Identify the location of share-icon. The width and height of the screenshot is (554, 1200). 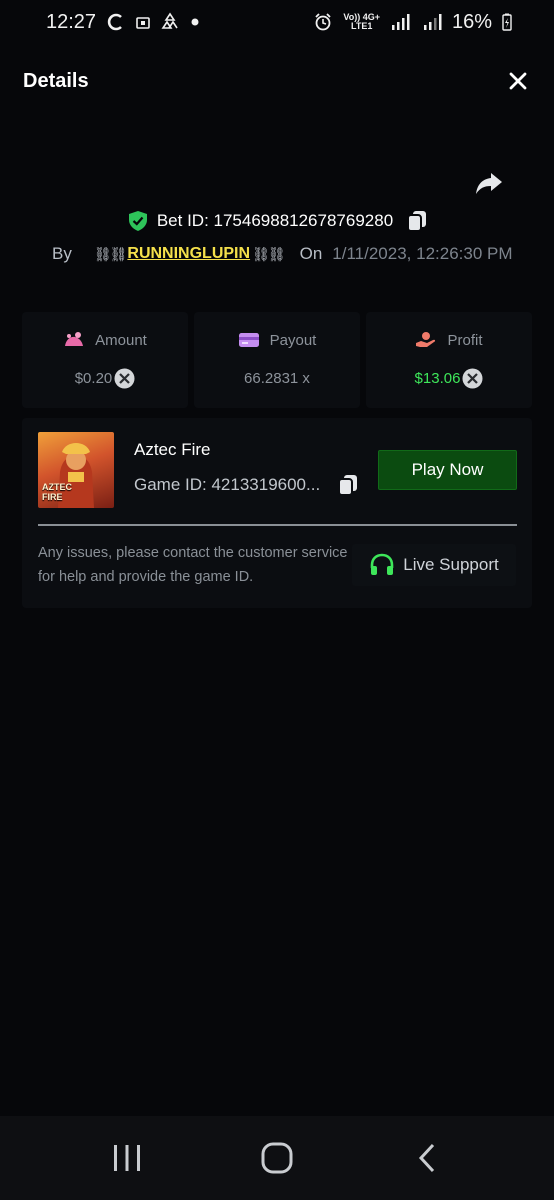
(489, 183).